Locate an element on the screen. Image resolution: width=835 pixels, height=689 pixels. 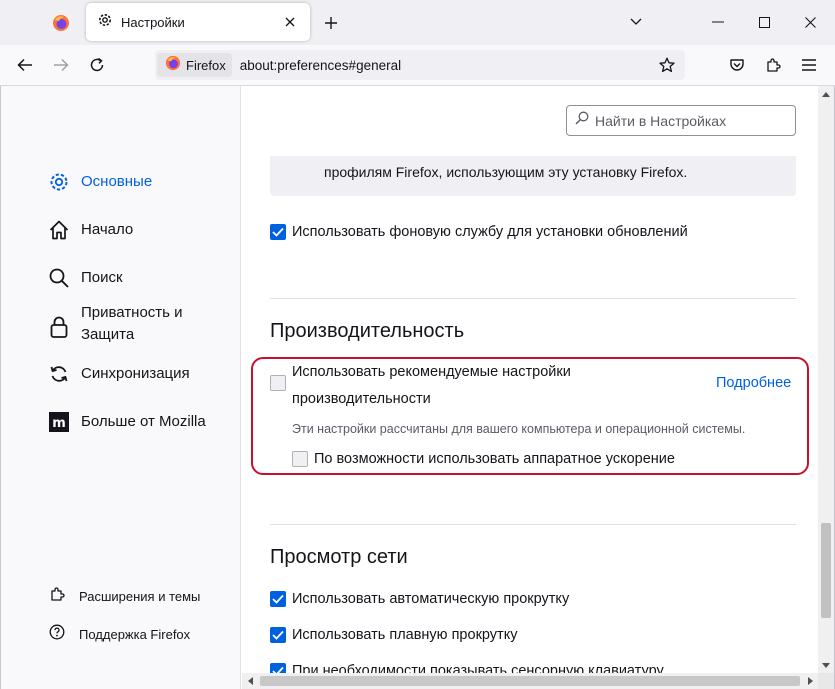
reload-button is located at coordinates (97, 65).